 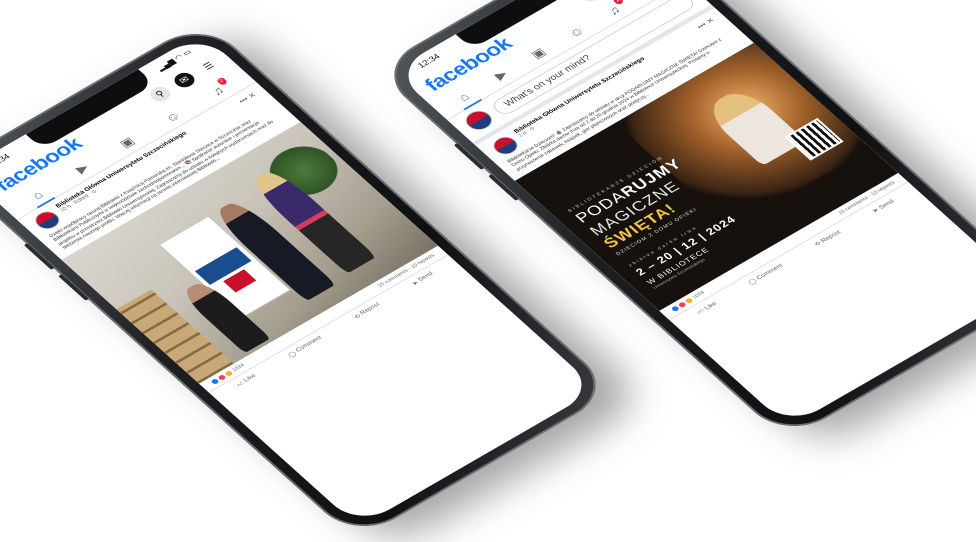 I want to click on messenger-icon: ✉, so click(x=184, y=80).